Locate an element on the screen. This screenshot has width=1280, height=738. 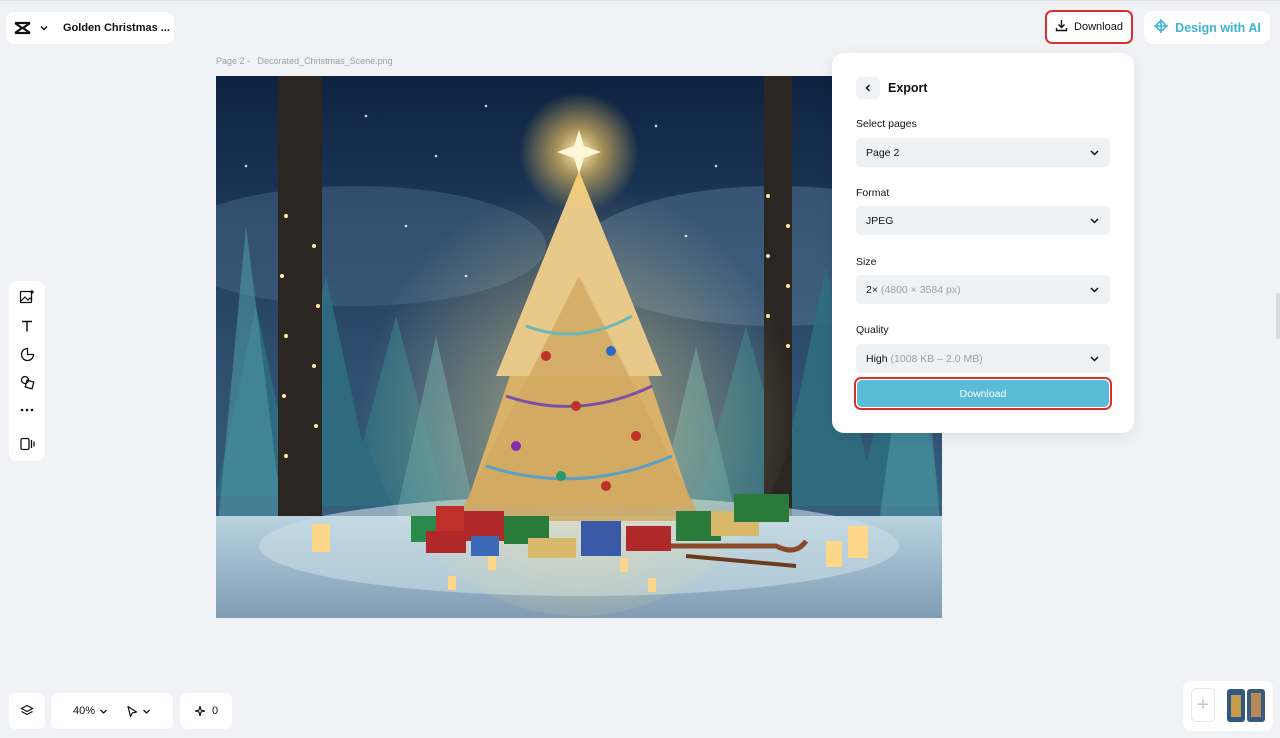
select-pages-value: Page 2 is located at coordinates (883, 152).